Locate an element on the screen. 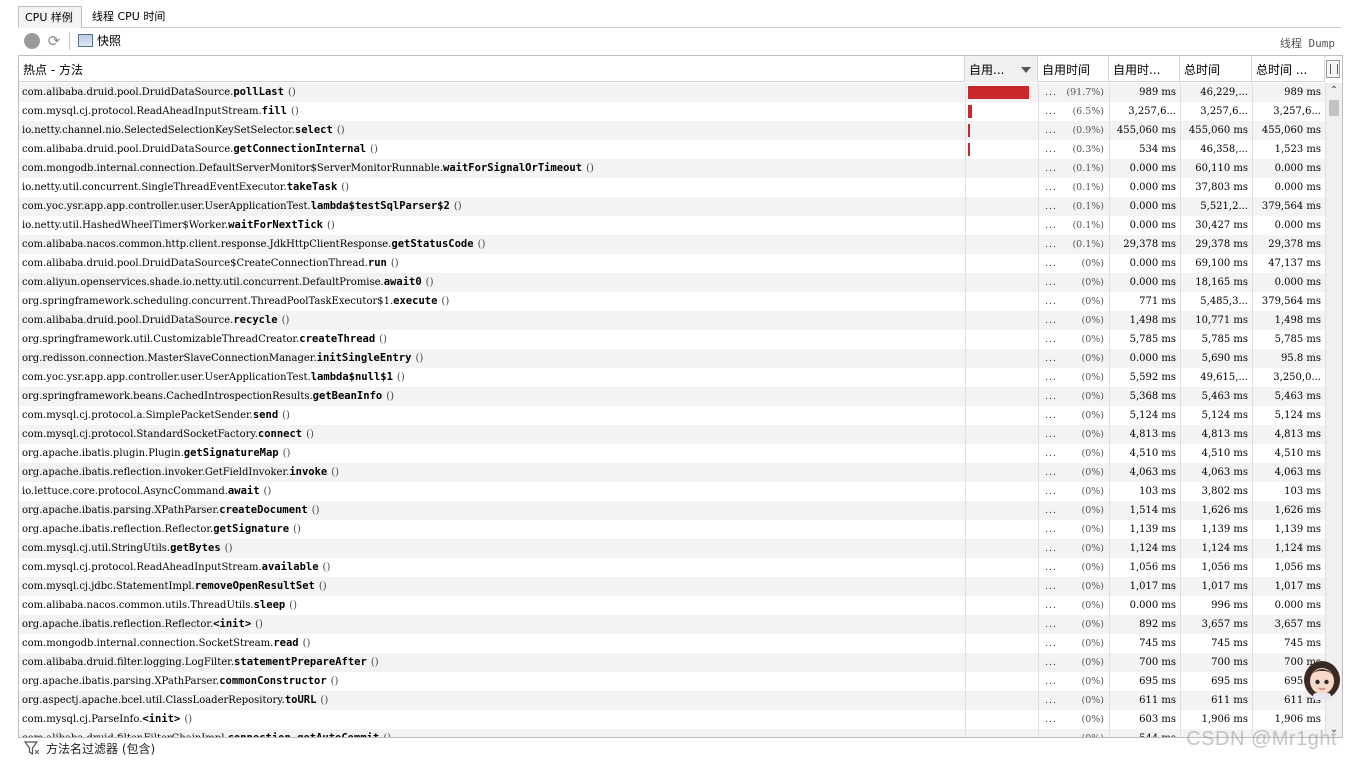 This screenshot has height=761, width=1351. filter-icon is located at coordinates (32, 748).